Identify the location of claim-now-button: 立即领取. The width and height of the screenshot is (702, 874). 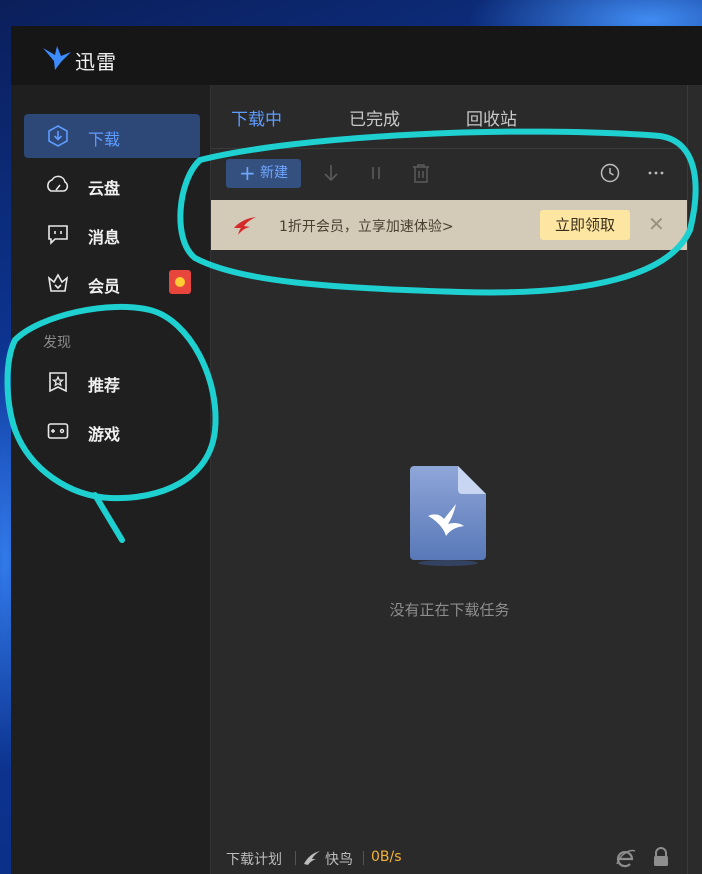
(585, 225).